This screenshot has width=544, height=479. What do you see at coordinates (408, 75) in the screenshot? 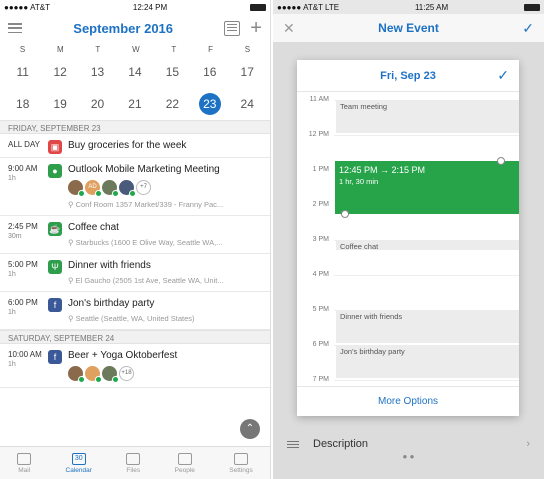
I see `picker-date: Fri, Sep 23` at bounding box center [408, 75].